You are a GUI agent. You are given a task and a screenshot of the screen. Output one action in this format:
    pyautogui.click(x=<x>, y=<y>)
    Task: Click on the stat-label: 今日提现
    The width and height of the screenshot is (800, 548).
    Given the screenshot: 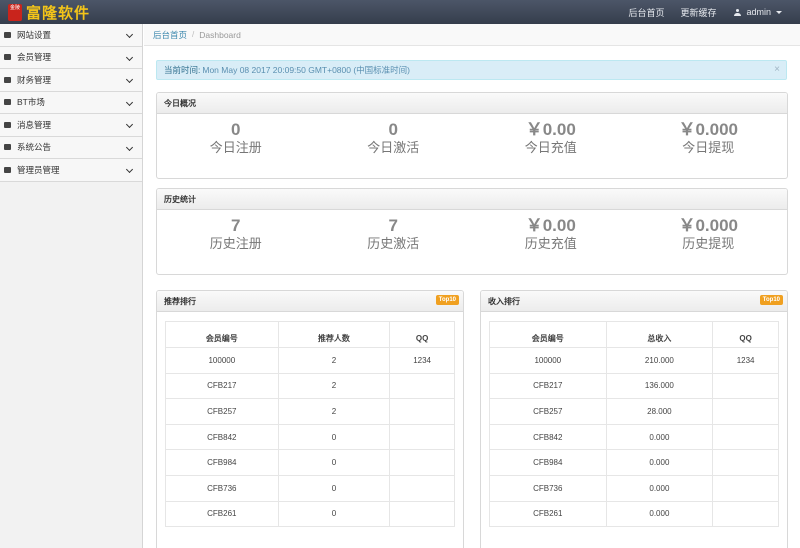 What is the action you would take?
    pyautogui.click(x=708, y=147)
    